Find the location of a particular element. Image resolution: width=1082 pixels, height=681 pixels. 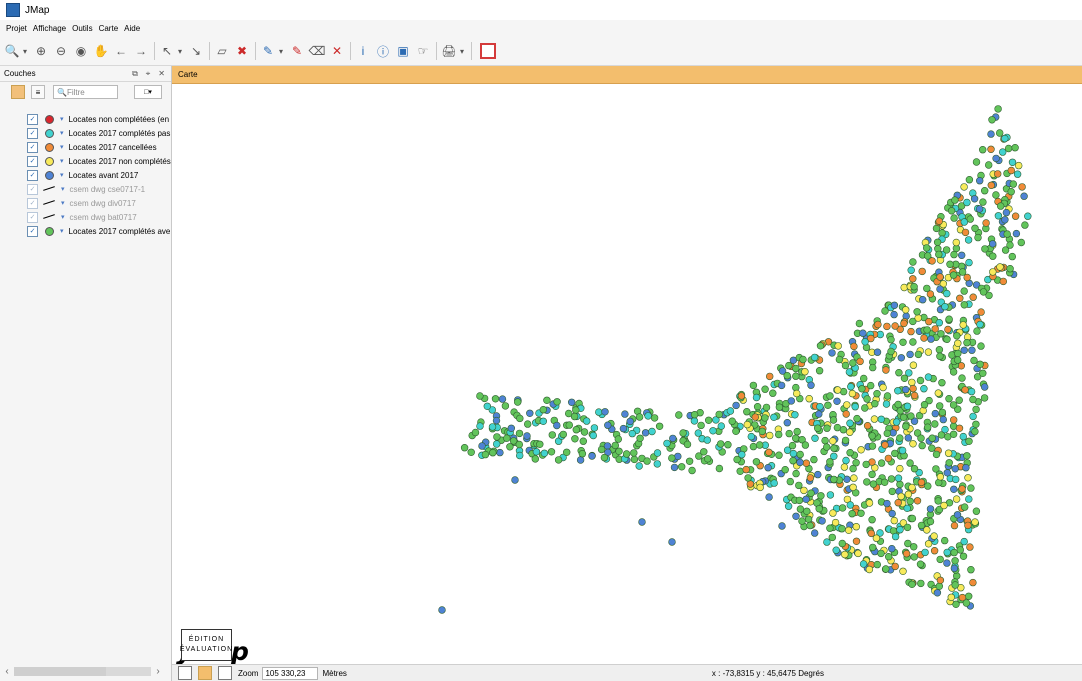

layer-item-6: ✓ ▾ csem dwg div0717 is located at coordinates (85, 203).